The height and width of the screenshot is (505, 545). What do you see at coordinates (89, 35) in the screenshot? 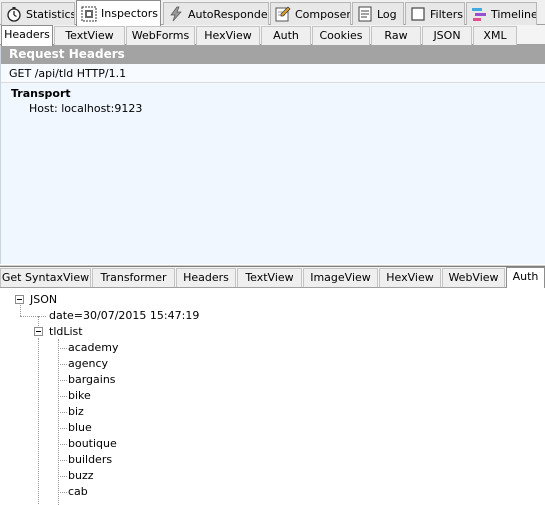
I see `tab-request-textview: TextView` at bounding box center [89, 35].